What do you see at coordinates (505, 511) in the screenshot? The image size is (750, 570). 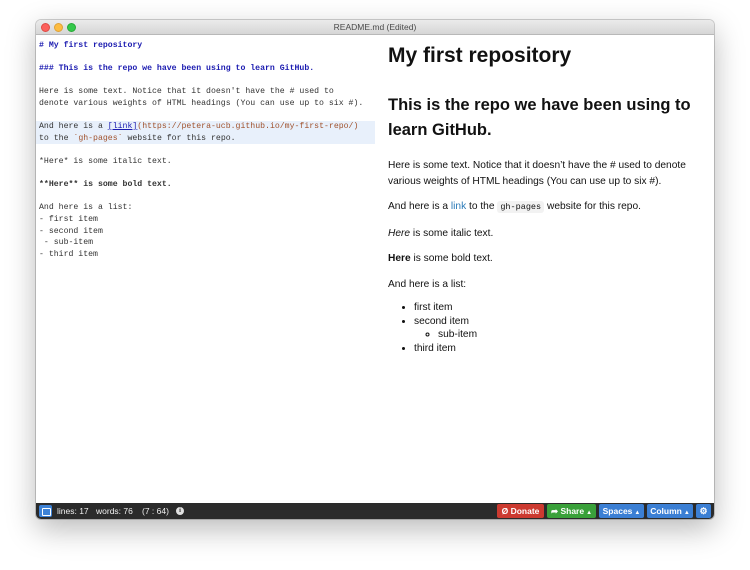 I see `donate-icon: Ø` at bounding box center [505, 511].